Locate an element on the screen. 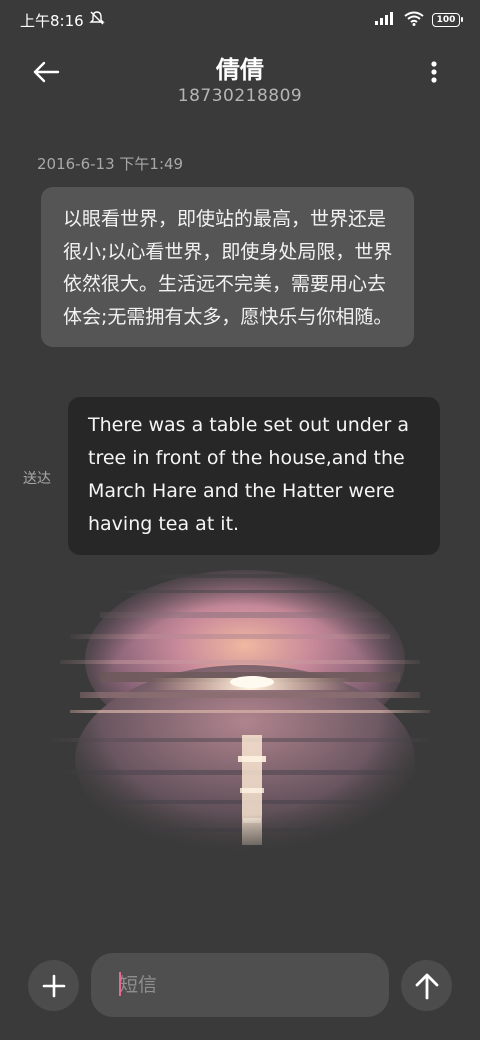 The width and height of the screenshot is (480, 1040). text-caret is located at coordinates (120, 984).